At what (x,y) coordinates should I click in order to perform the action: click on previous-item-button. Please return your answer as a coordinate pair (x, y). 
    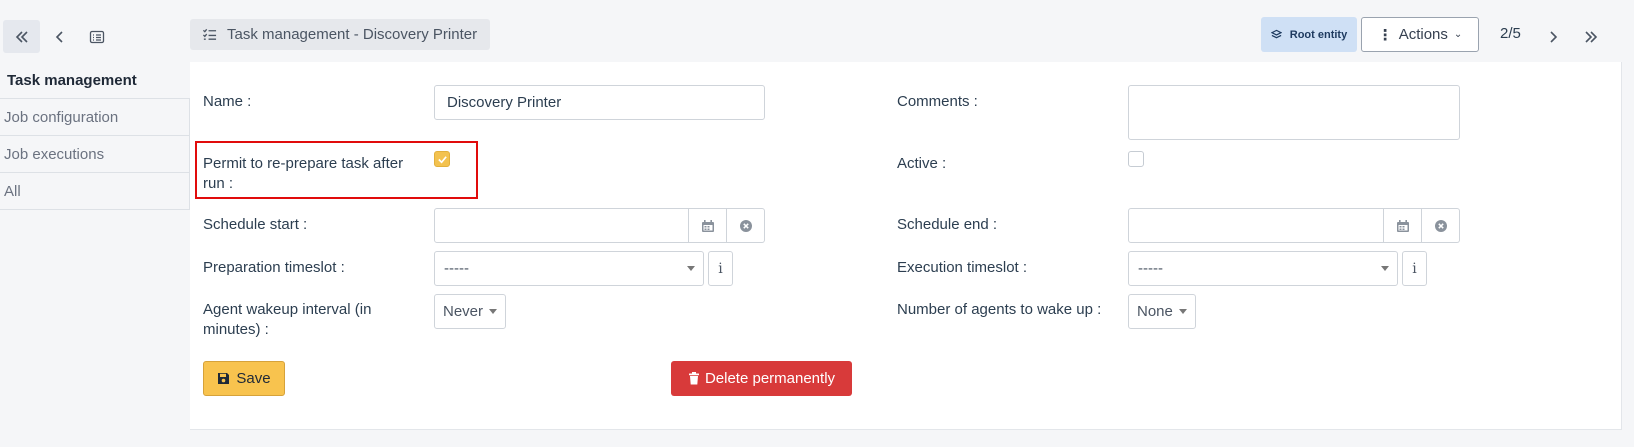
    Looking at the image, I should click on (60, 36).